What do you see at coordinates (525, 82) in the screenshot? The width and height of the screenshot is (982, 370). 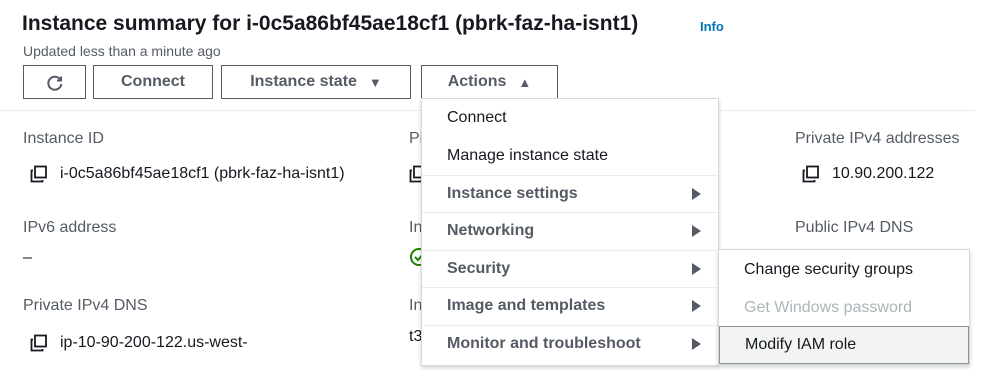 I see `caret-up-icon: ▲` at bounding box center [525, 82].